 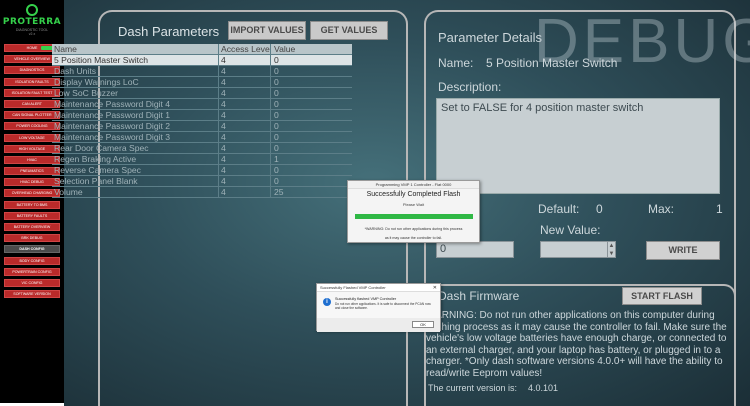 I want to click on close-icon: ✕, so click(x=435, y=288).